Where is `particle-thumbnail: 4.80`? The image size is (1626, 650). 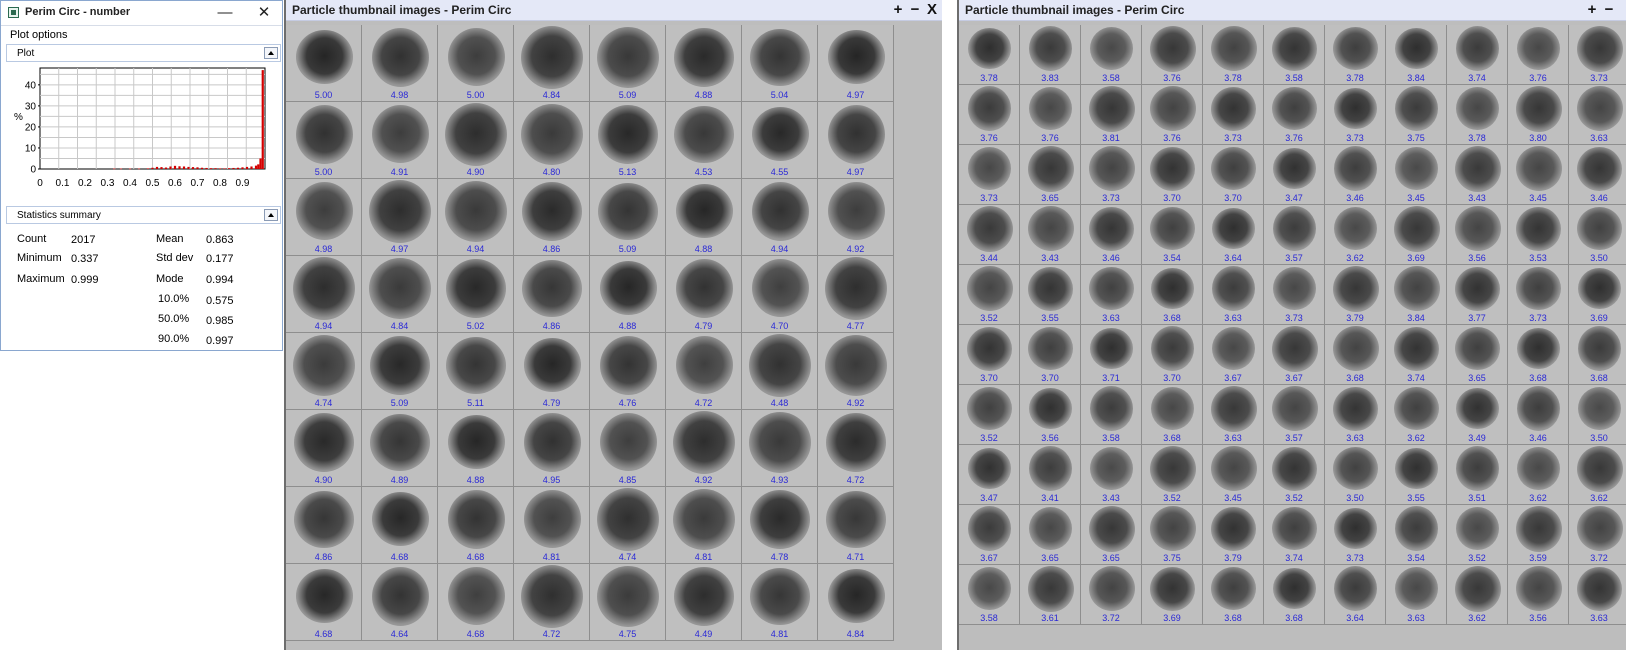
particle-thumbnail: 4.80 is located at coordinates (552, 140).